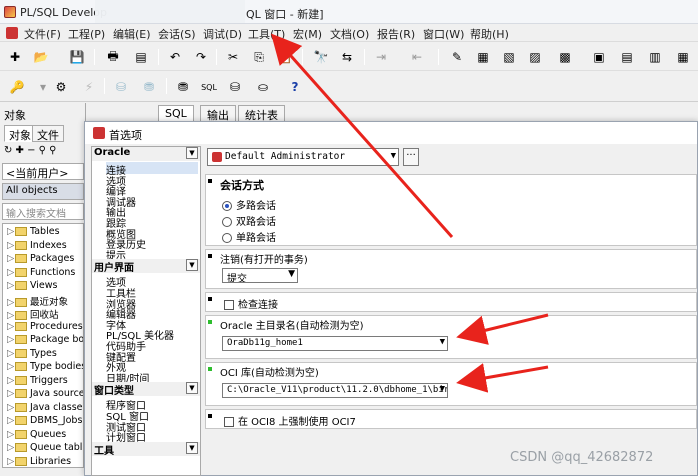 The image size is (698, 476). I want to click on tree-item: ▷ Libraries, so click(39, 462).